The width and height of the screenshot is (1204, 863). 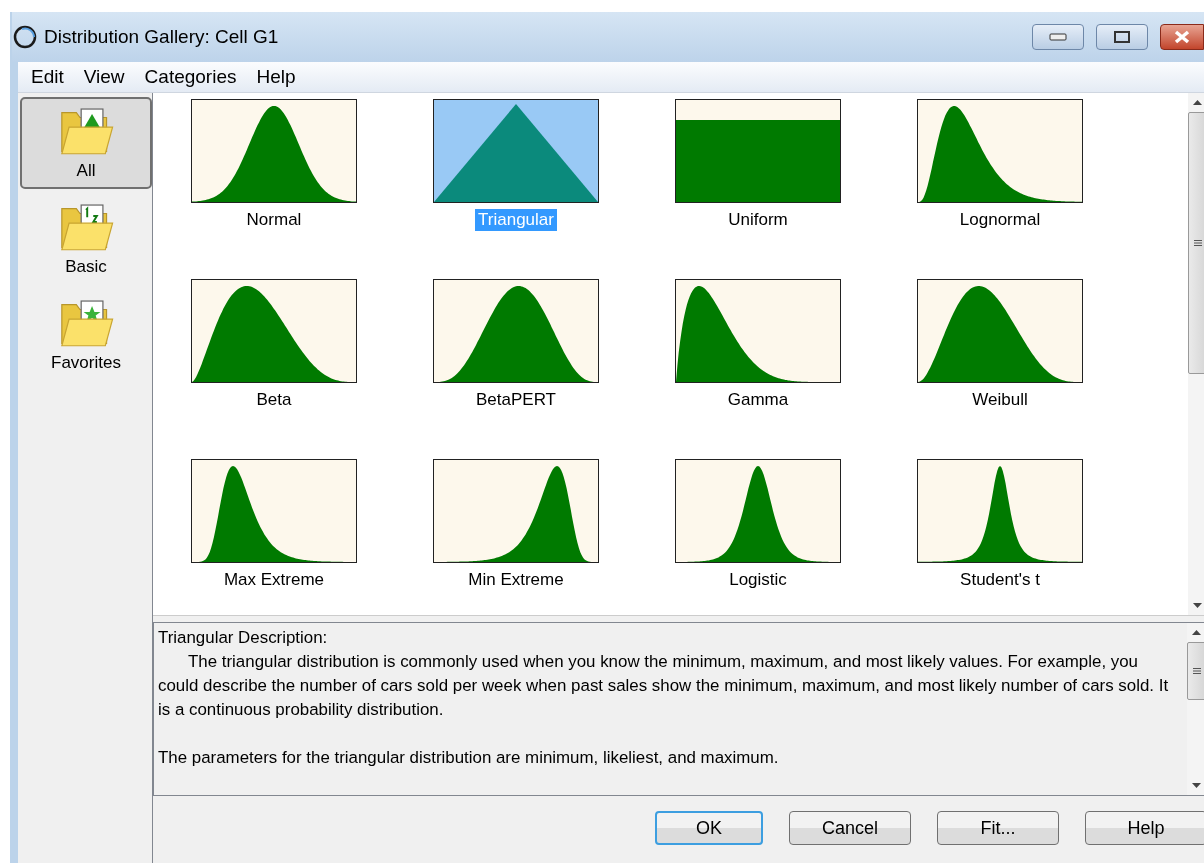 I want to click on maximize-button, so click(x=1122, y=37).